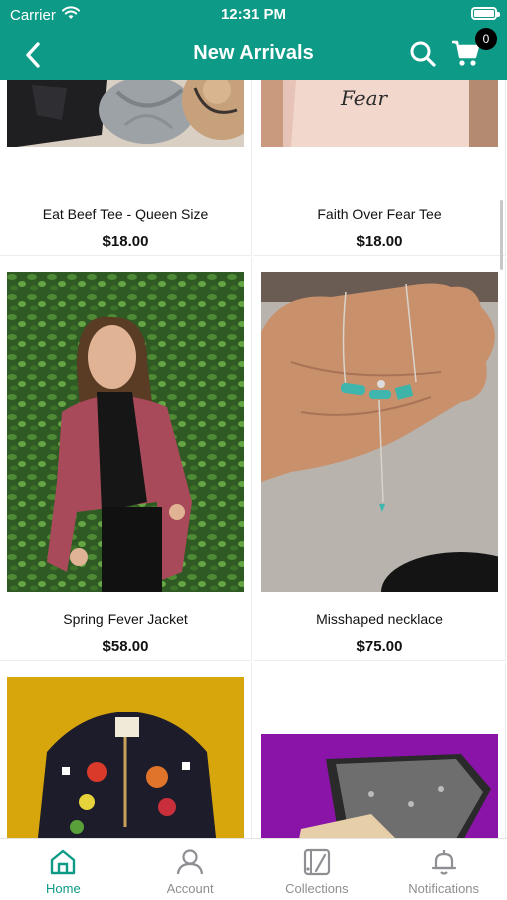 The width and height of the screenshot is (507, 900). I want to click on product-price: $58.00, so click(125, 646).